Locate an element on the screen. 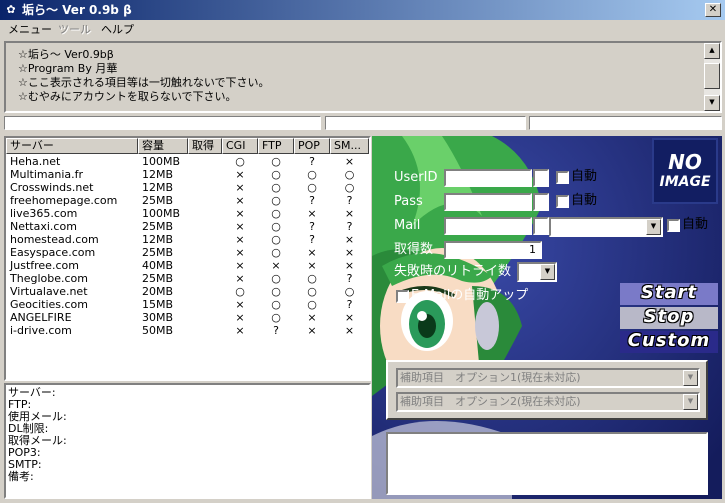 The width and height of the screenshot is (725, 503). cell-server-name: ANGELFIRE is located at coordinates (41, 317).